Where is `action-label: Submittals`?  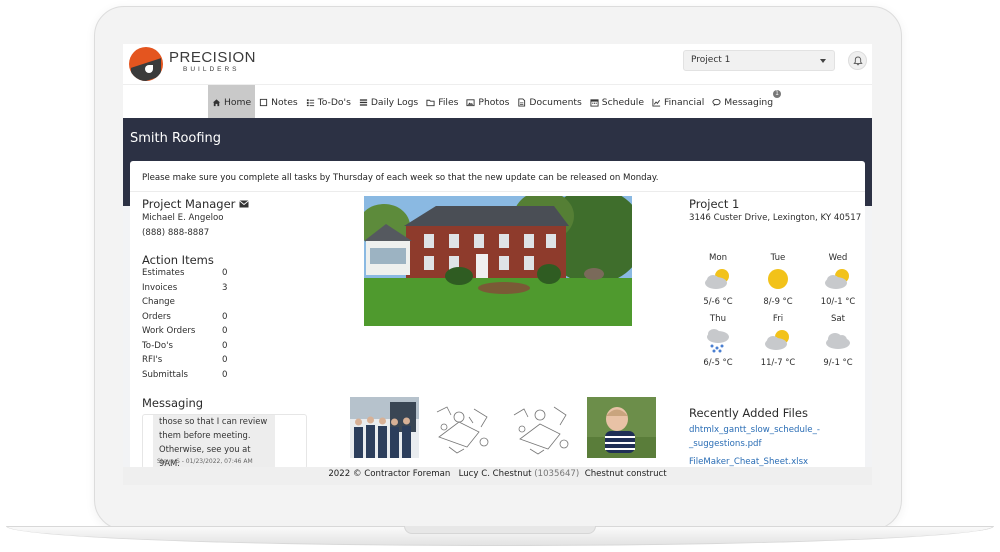 action-label: Submittals is located at coordinates (165, 374).